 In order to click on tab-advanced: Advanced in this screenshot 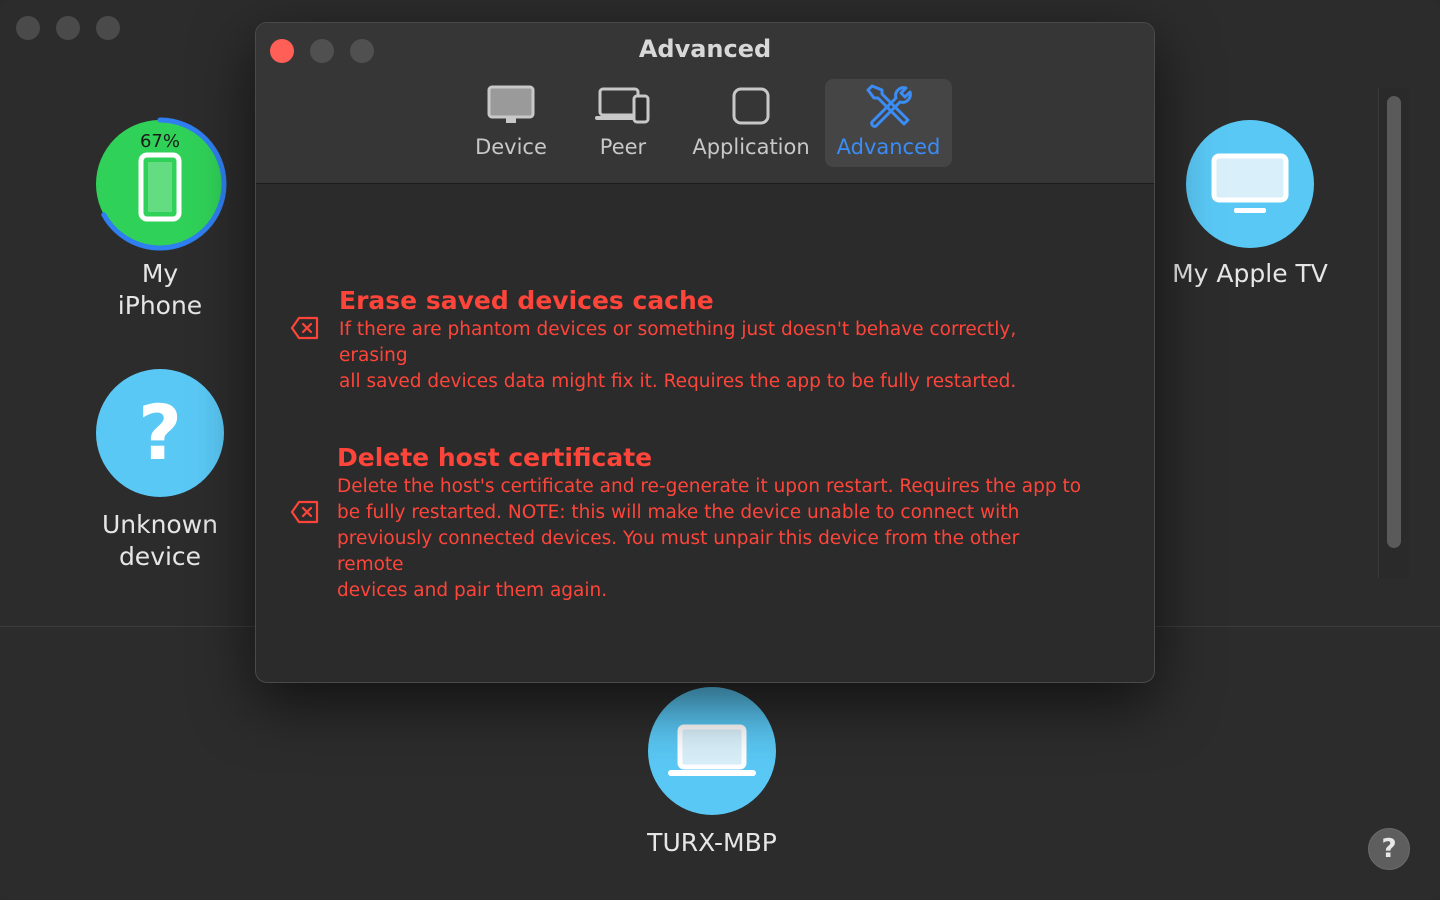, I will do `click(888, 123)`.